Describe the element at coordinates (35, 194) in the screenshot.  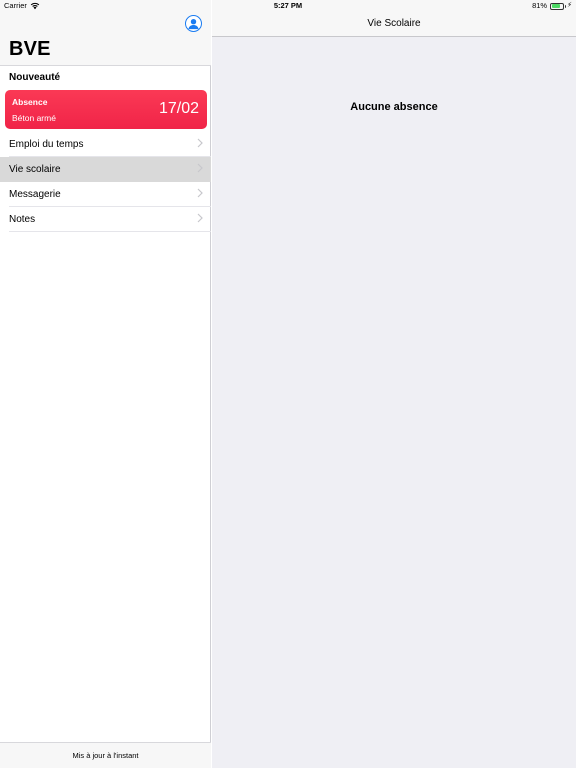
I see `menu-item-label: Messagerie` at that location.